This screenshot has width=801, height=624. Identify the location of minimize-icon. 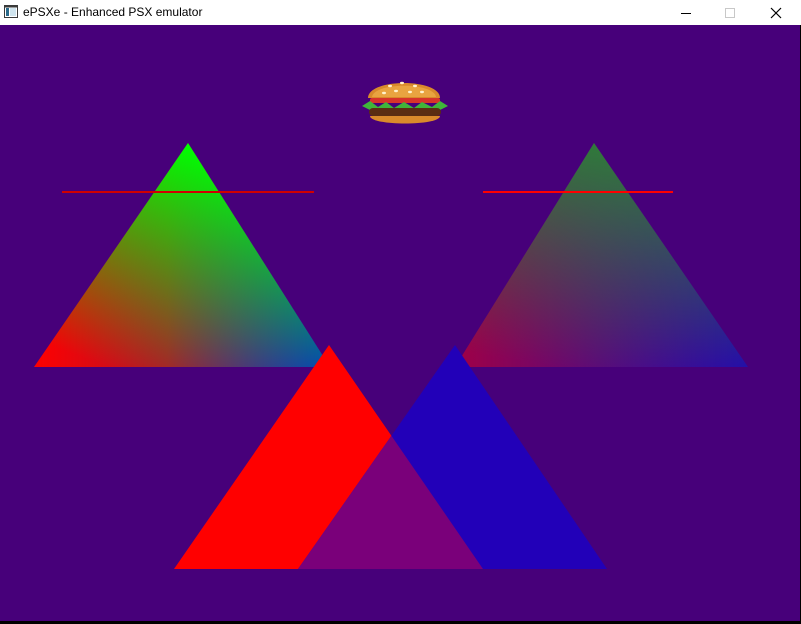
(686, 13).